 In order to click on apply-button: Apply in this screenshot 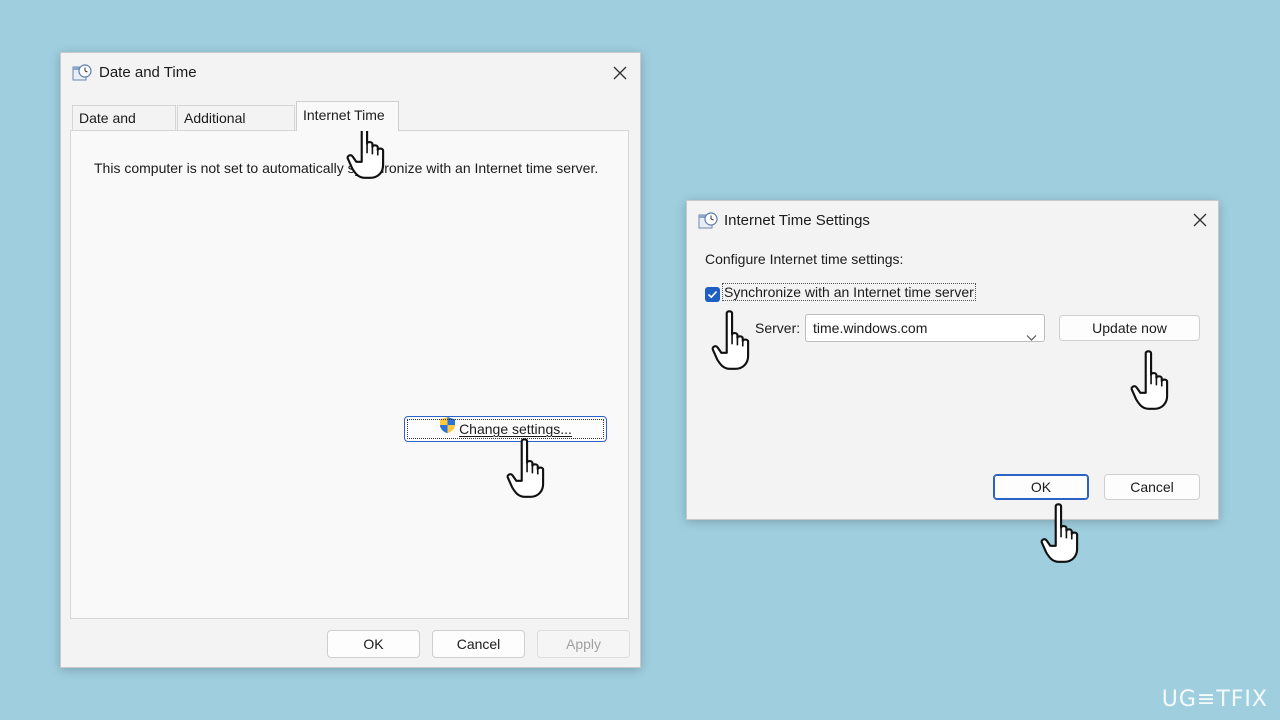, I will do `click(583, 644)`.